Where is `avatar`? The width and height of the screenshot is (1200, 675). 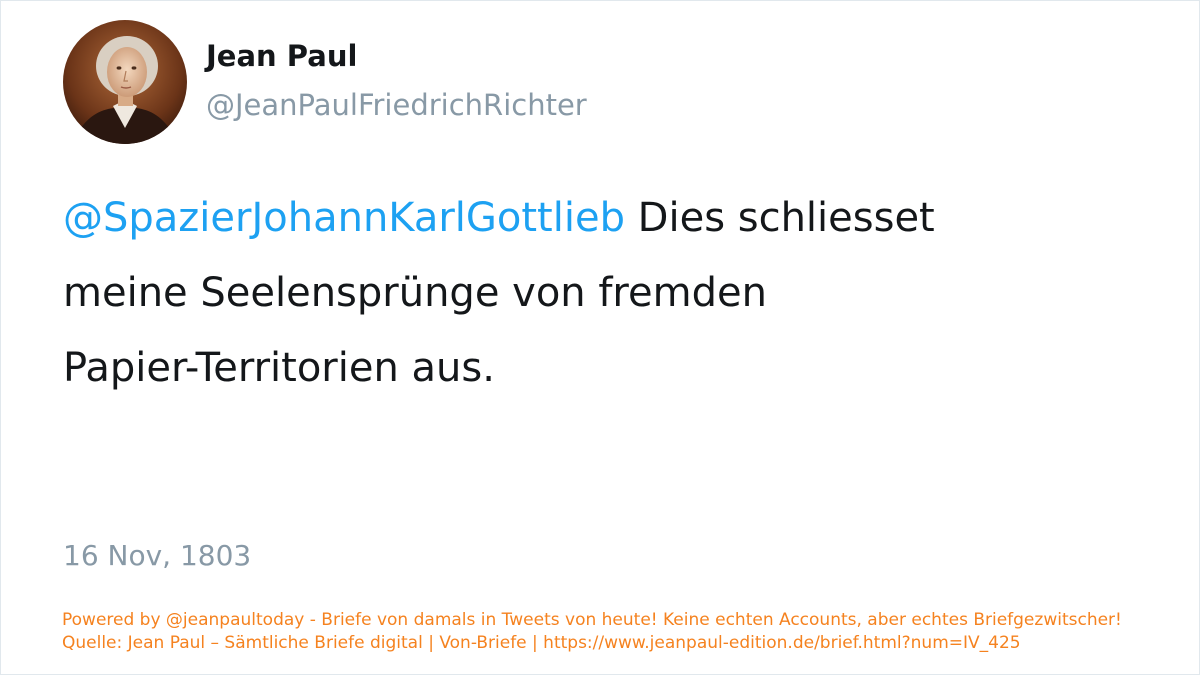 avatar is located at coordinates (125, 82).